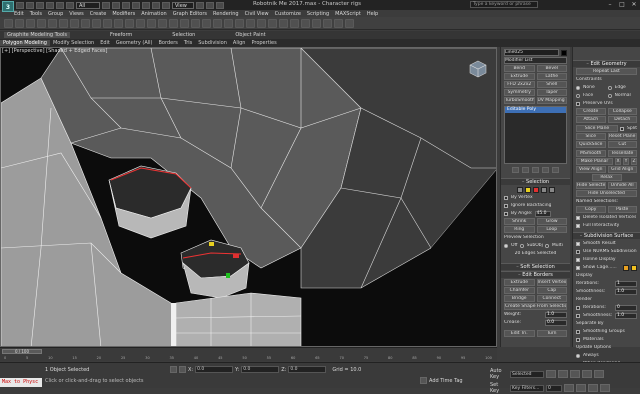 The height and width of the screenshot is (394, 640). I want to click on render-iterations-input: 0, so click(626, 307).